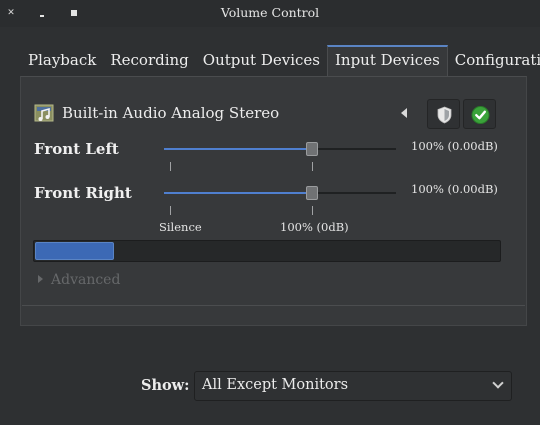 This screenshot has height=425, width=540. I want to click on separator, so click(273, 305).